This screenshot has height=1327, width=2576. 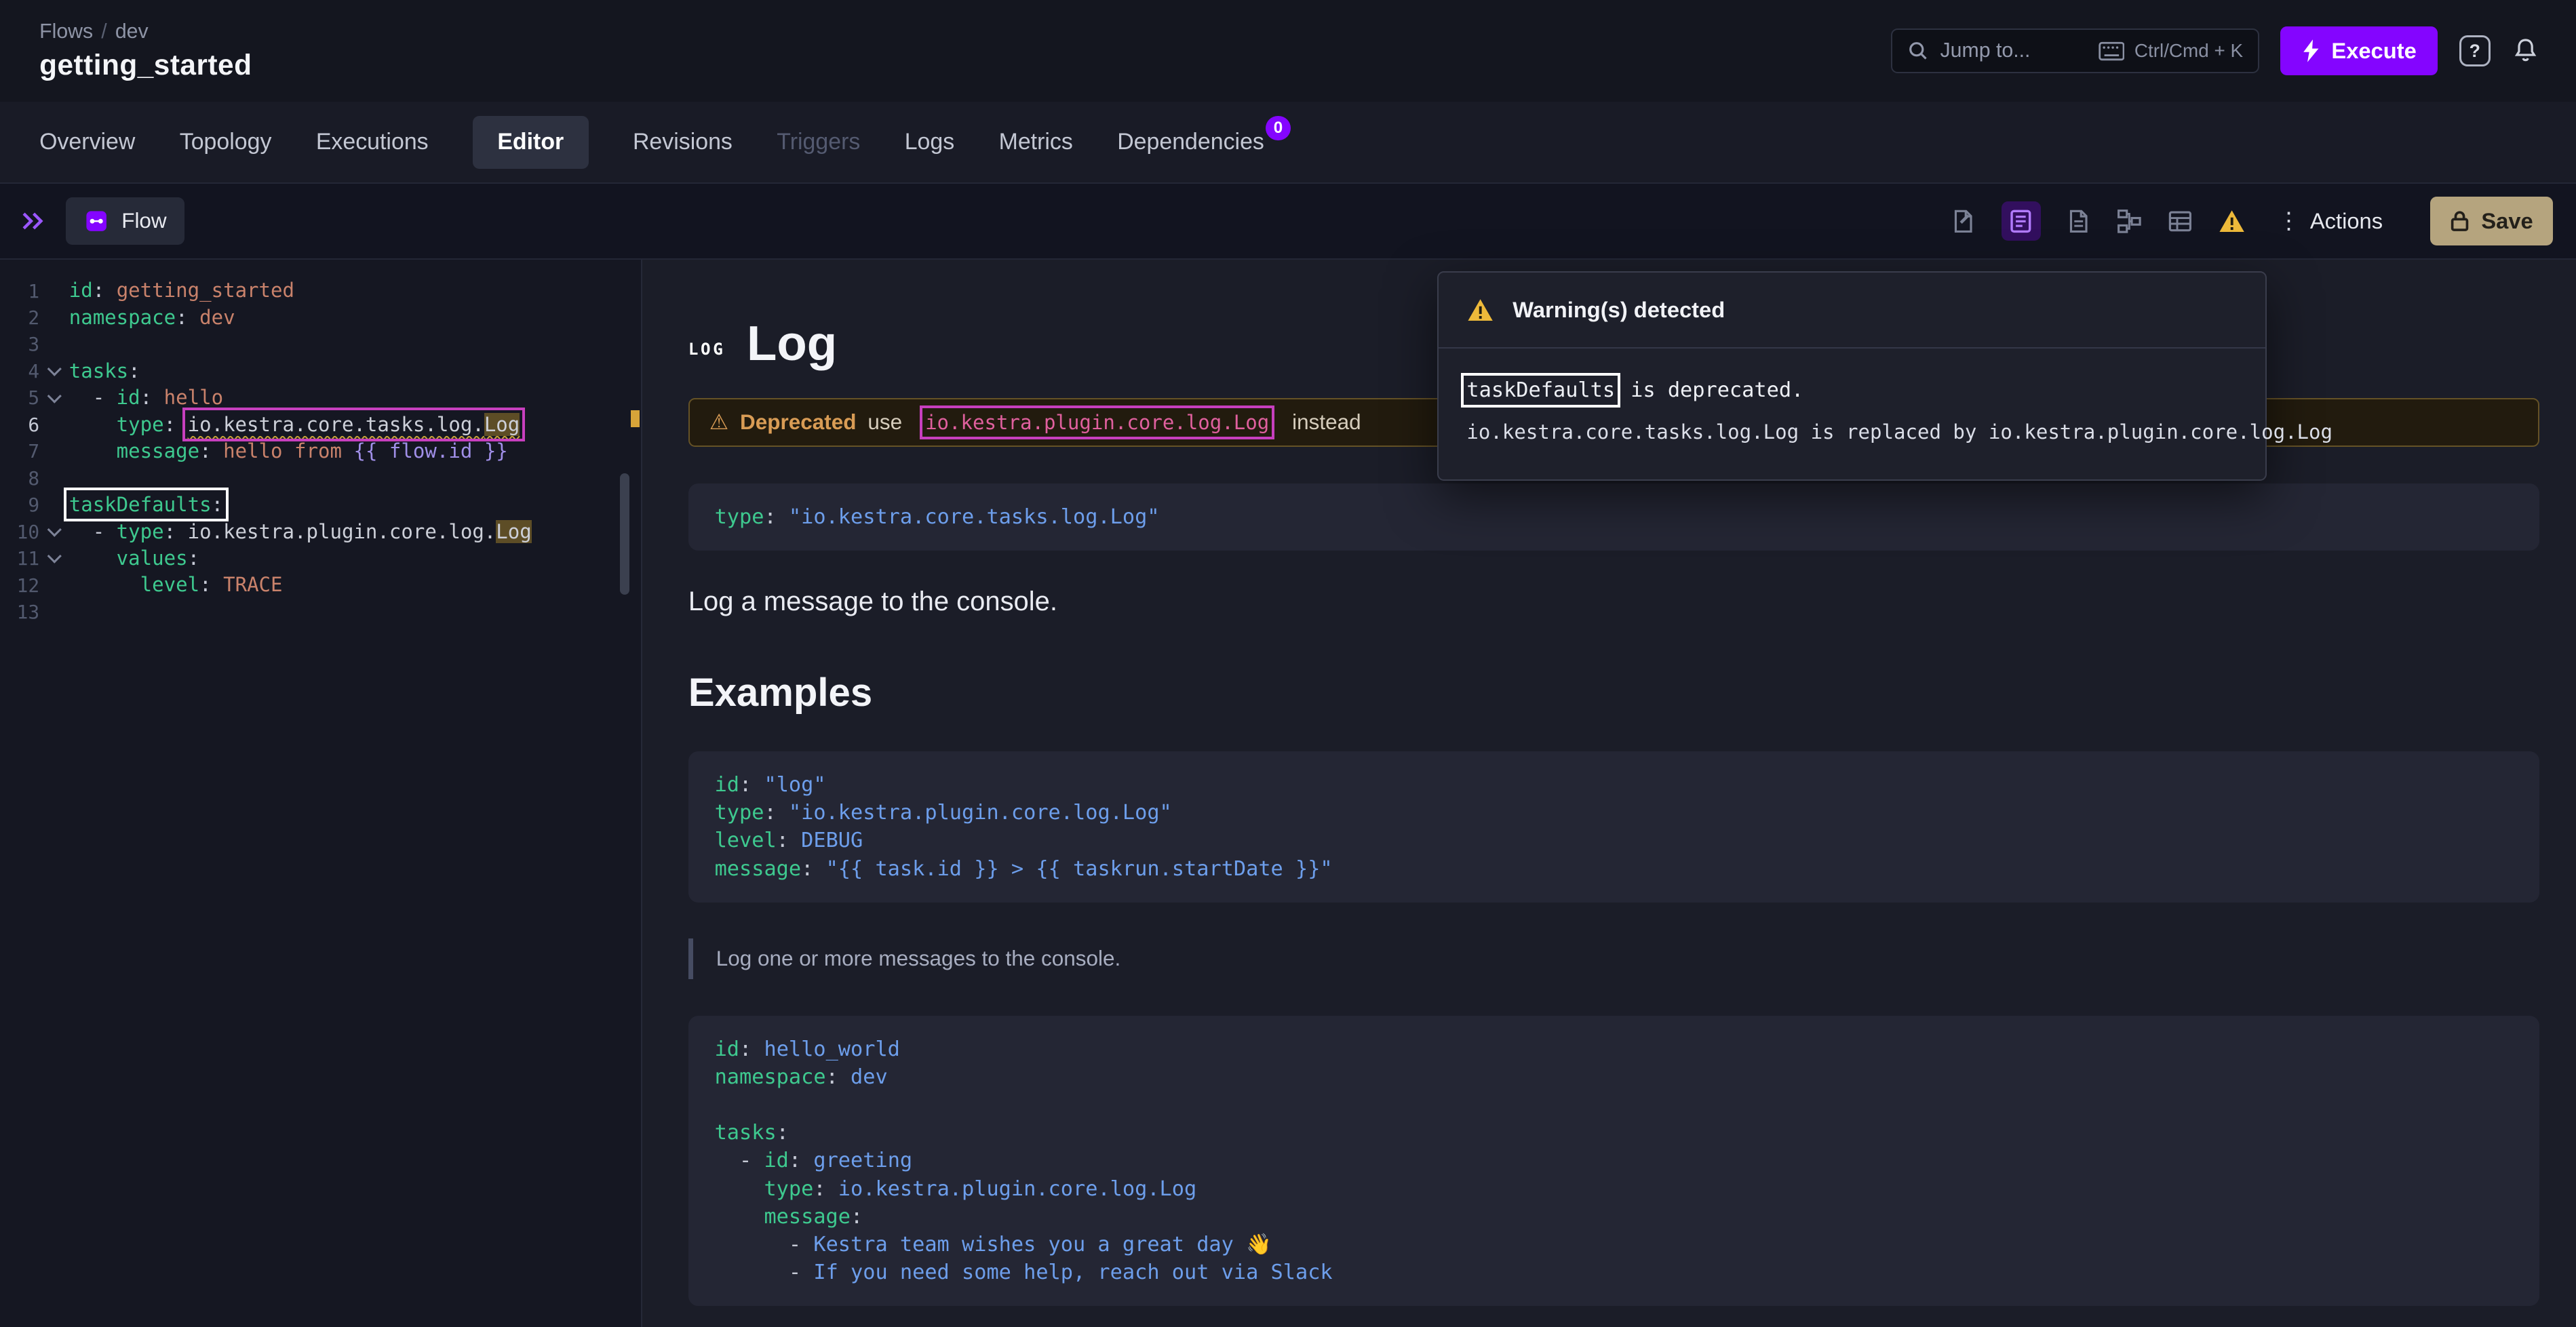 I want to click on editor-line: 4 tasks:, so click(x=320, y=371).